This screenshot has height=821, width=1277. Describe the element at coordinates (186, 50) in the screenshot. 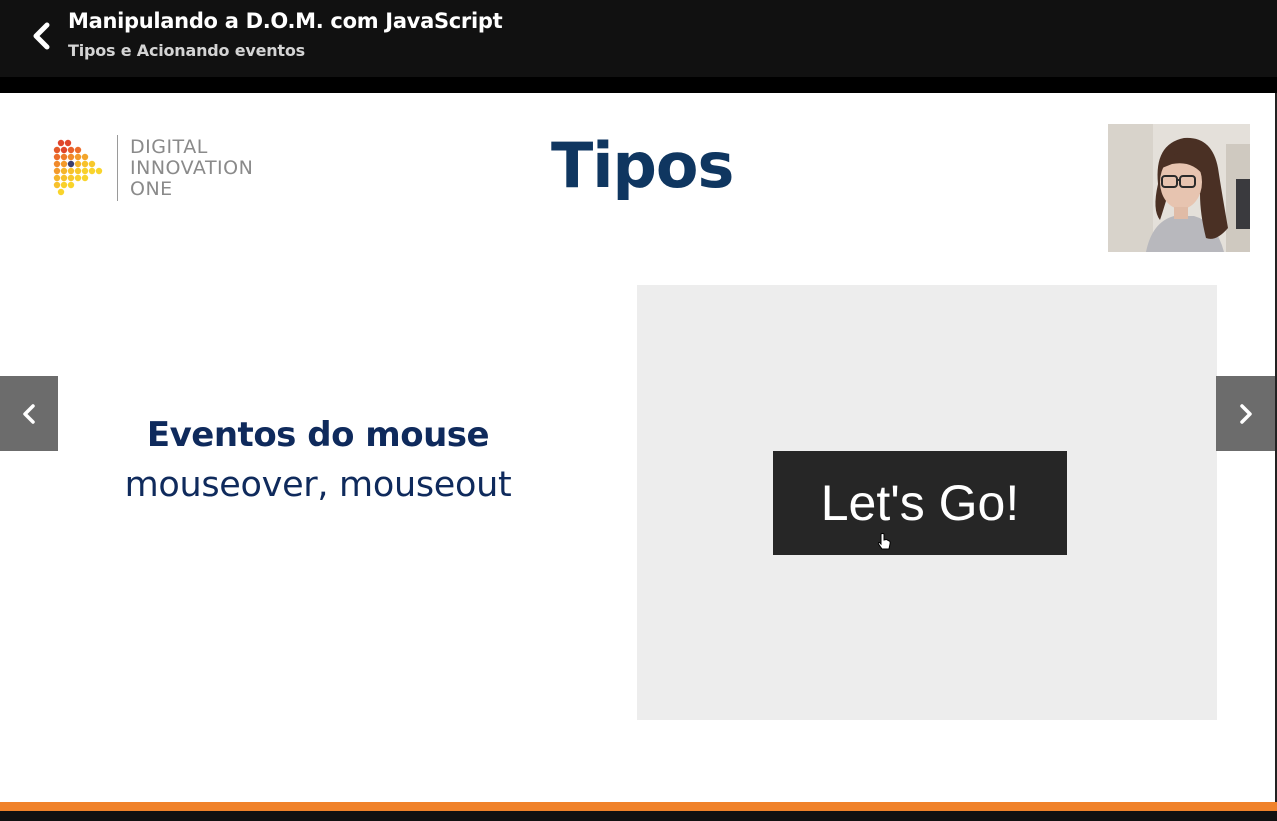

I see `lesson-title: Tipos e Acionando eventos` at that location.